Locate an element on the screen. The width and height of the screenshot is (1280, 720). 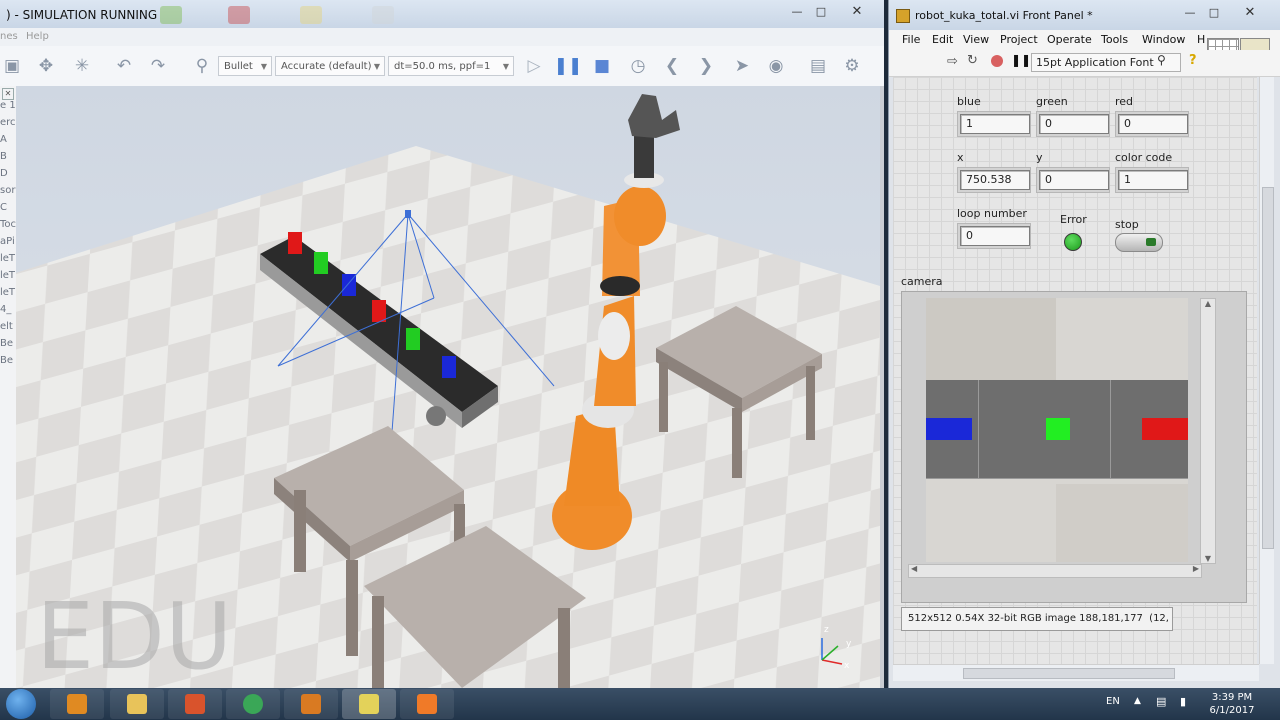
stop-button is located at coordinates (1139, 242).